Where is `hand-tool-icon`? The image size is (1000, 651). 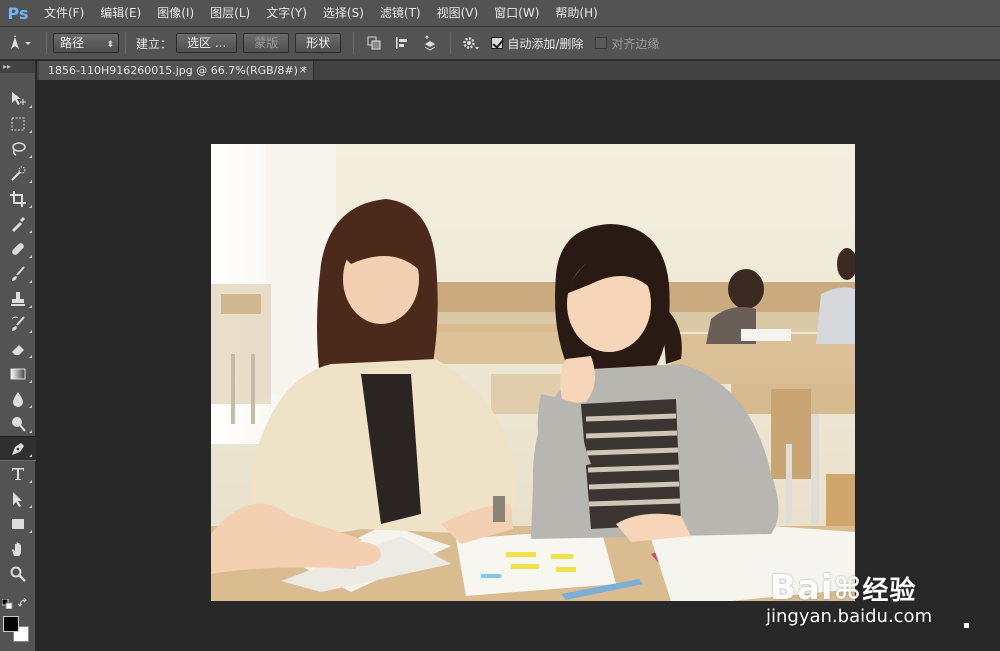
hand-tool-icon is located at coordinates (18, 548).